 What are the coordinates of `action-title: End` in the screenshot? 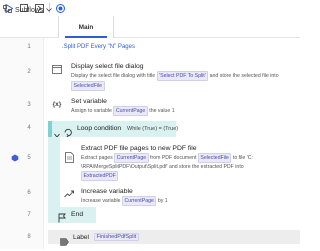 It's located at (77, 214).